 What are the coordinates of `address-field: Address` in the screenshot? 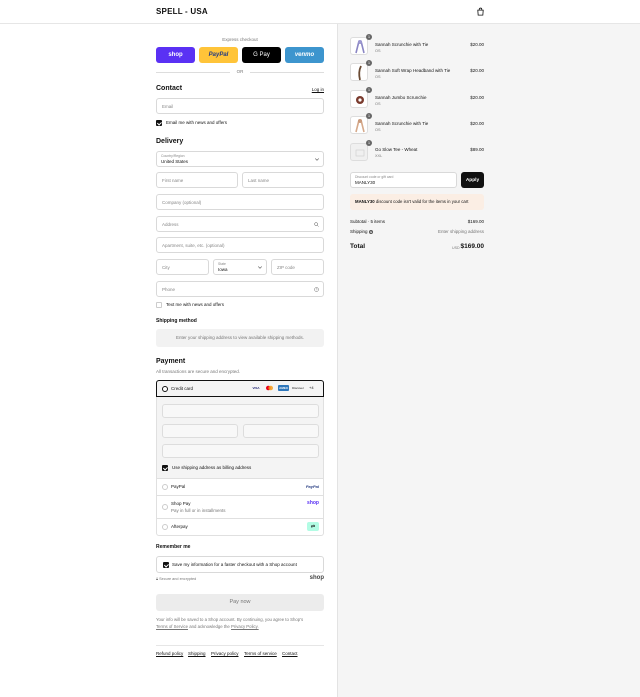 It's located at (240, 224).